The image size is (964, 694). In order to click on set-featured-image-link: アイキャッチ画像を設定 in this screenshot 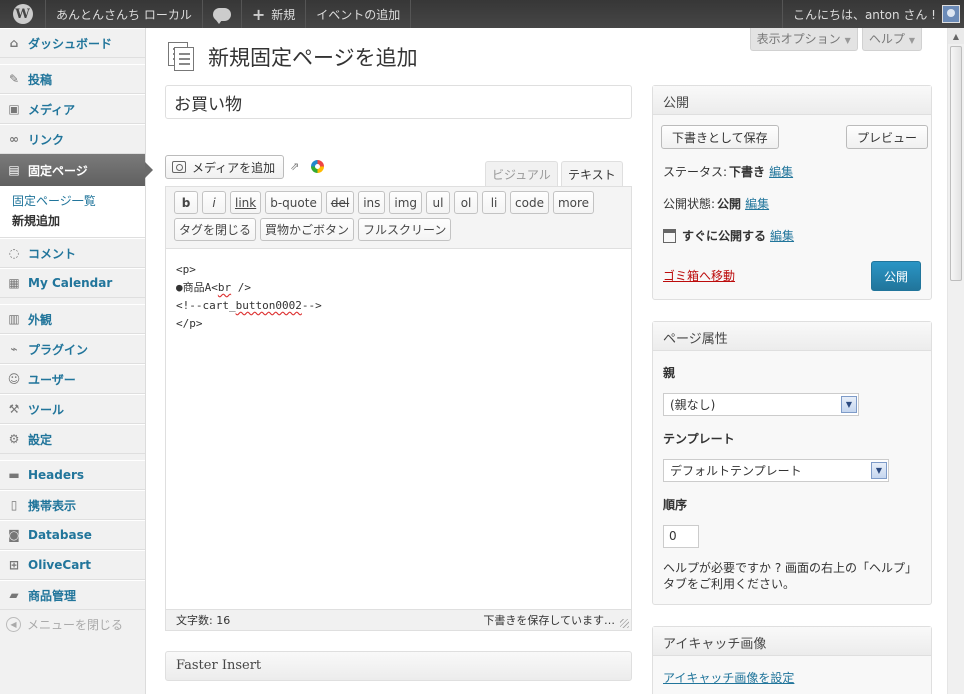, I will do `click(728, 677)`.